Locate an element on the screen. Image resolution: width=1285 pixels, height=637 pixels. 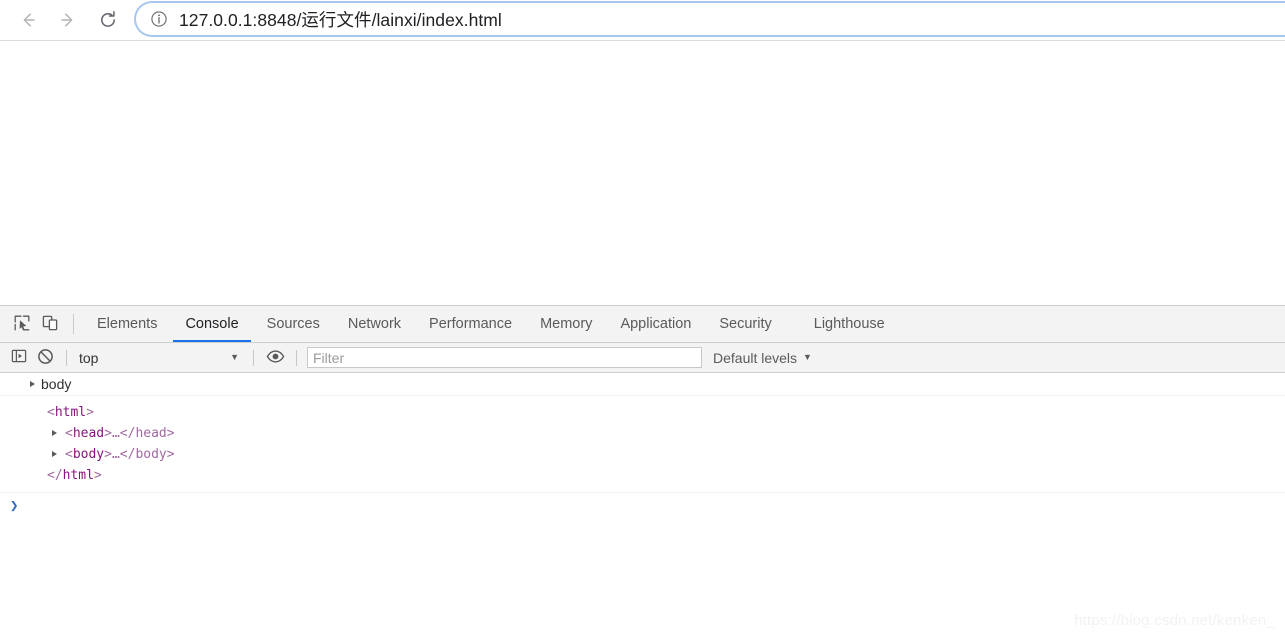
clear-circle-slash-icon is located at coordinates (45, 358).